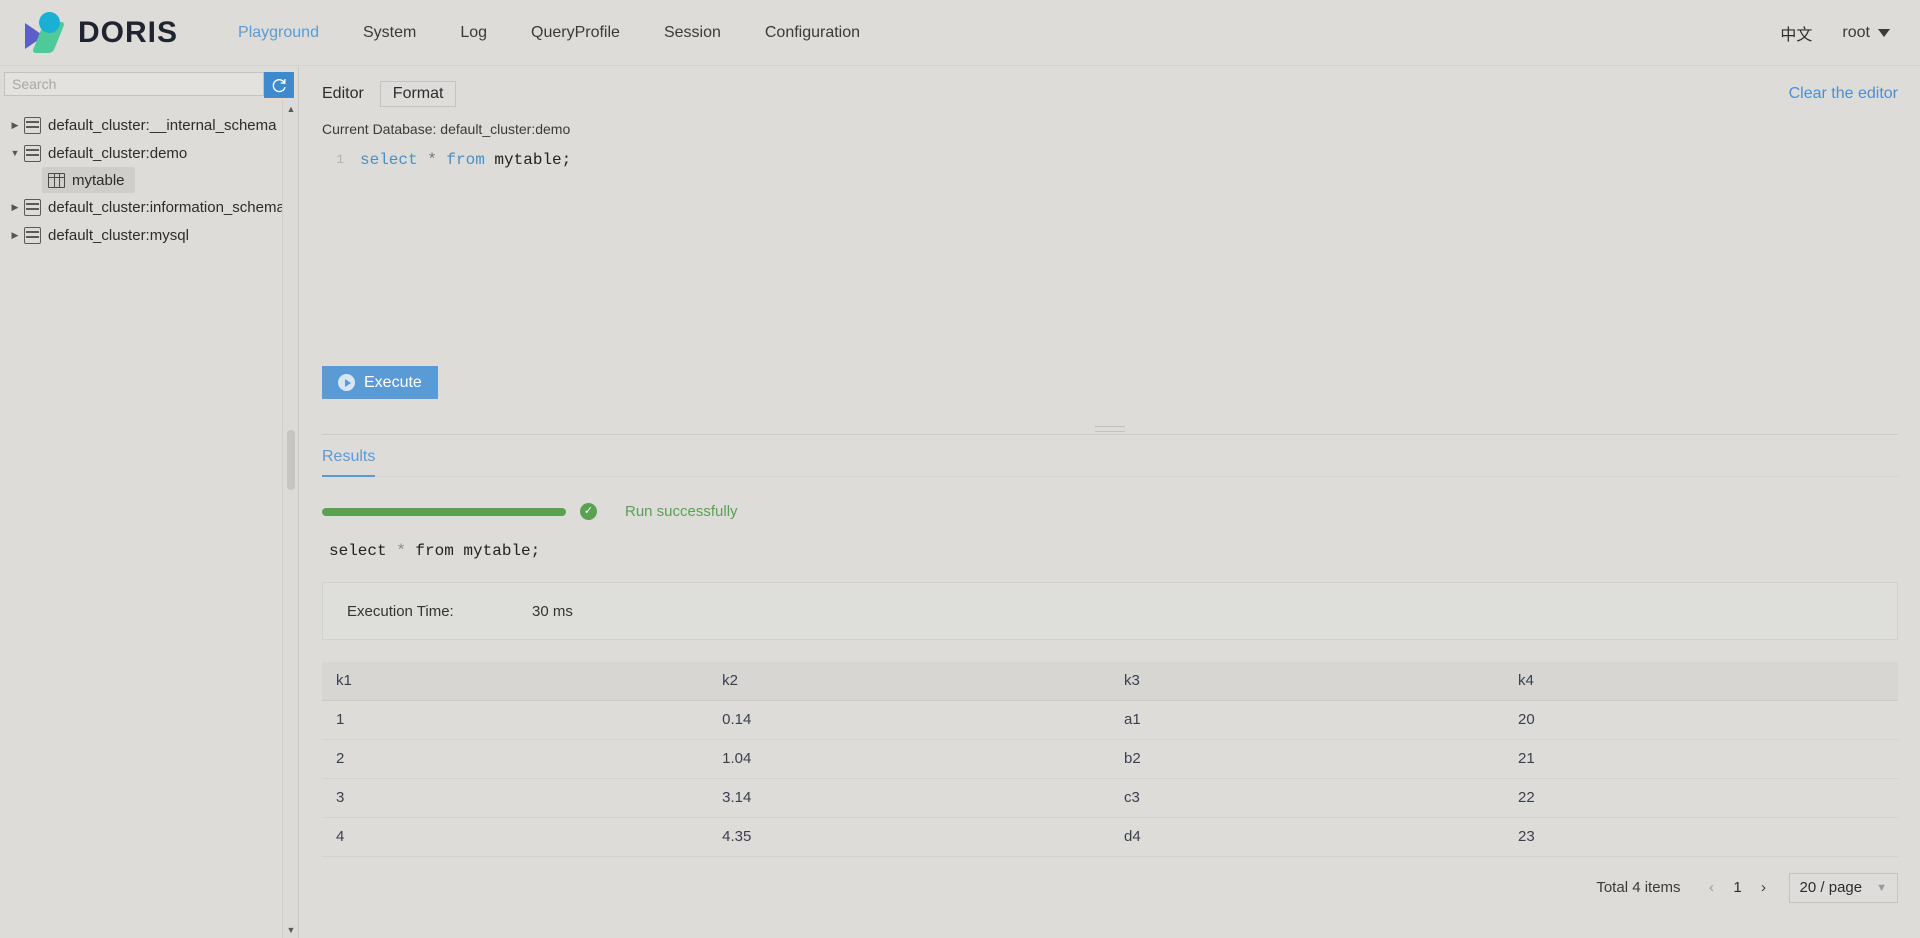  I want to click on sidebar-search-row, so click(149, 84).